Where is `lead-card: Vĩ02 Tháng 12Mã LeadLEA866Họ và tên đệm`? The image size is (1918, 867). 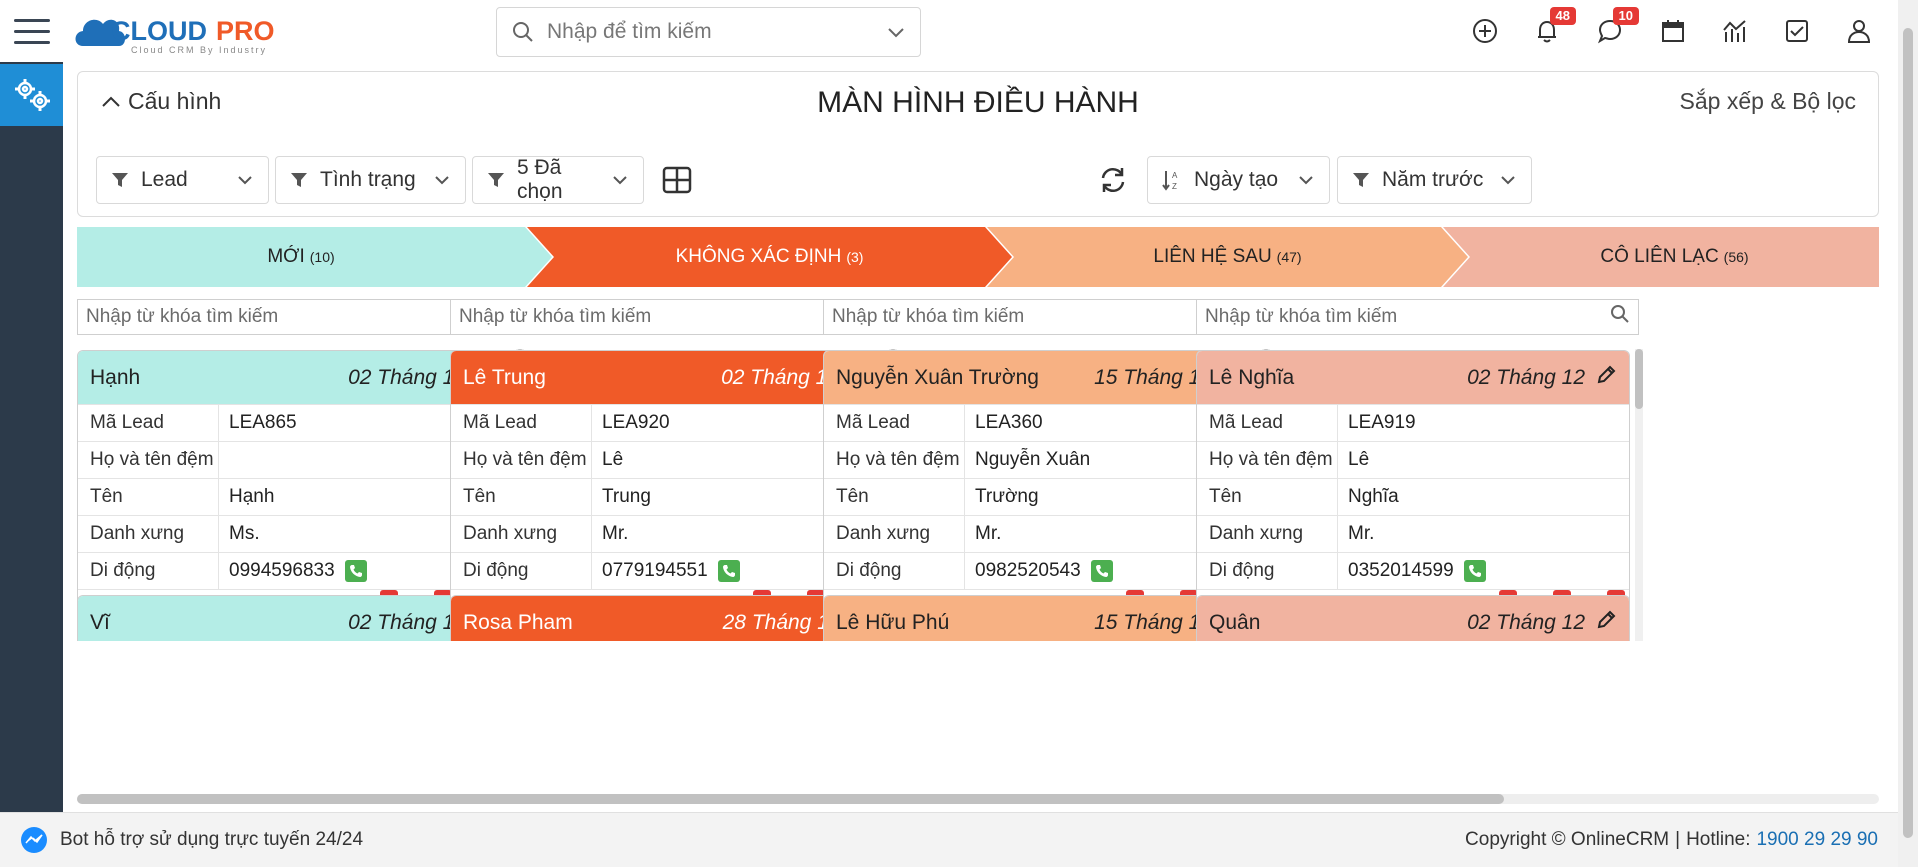
lead-card: Vĩ02 Tháng 12Mã LeadLEA866Họ và tên đệm is located at coordinates (294, 618).